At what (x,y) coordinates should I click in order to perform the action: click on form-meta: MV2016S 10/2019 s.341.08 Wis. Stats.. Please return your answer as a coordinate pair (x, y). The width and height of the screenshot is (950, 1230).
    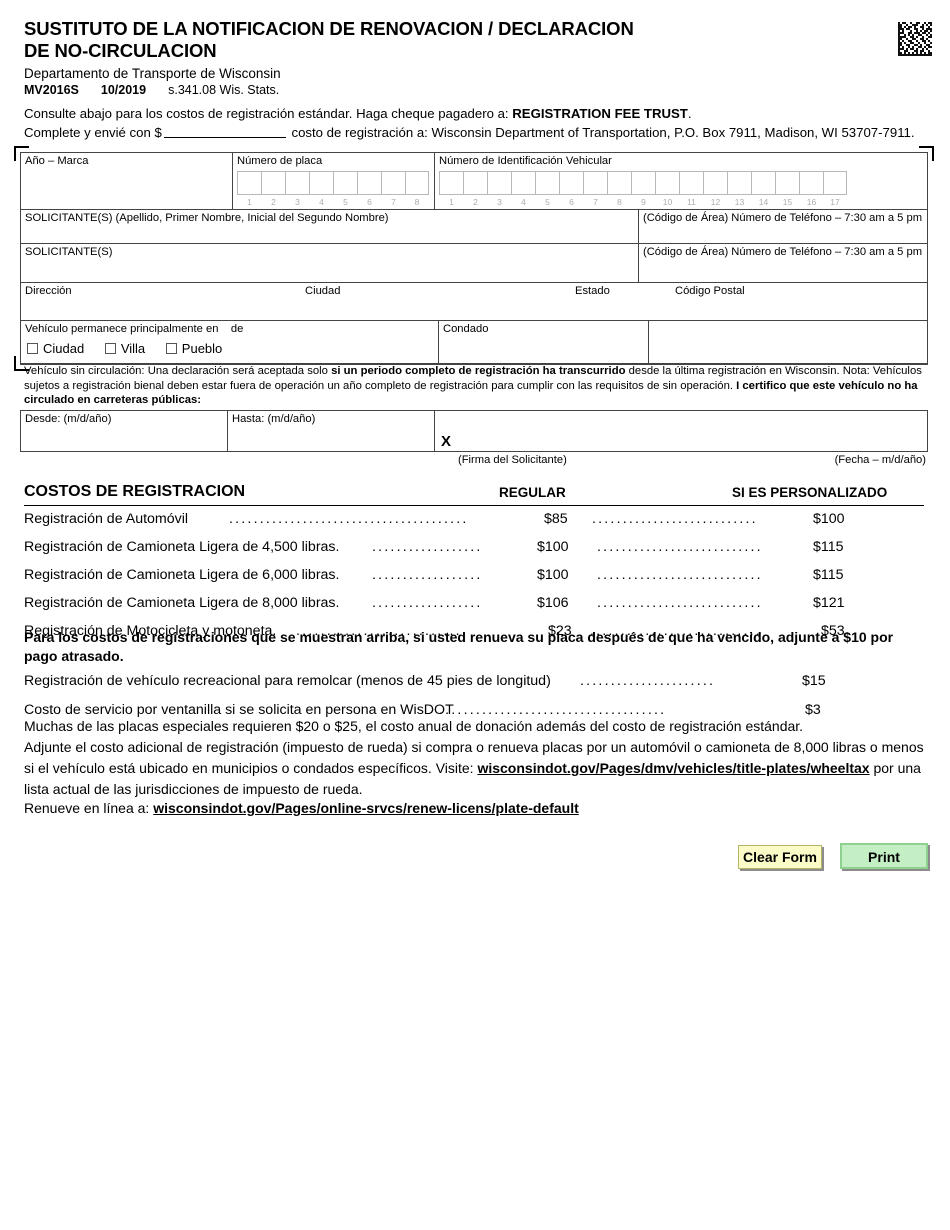
    Looking at the image, I should click on (374, 90).